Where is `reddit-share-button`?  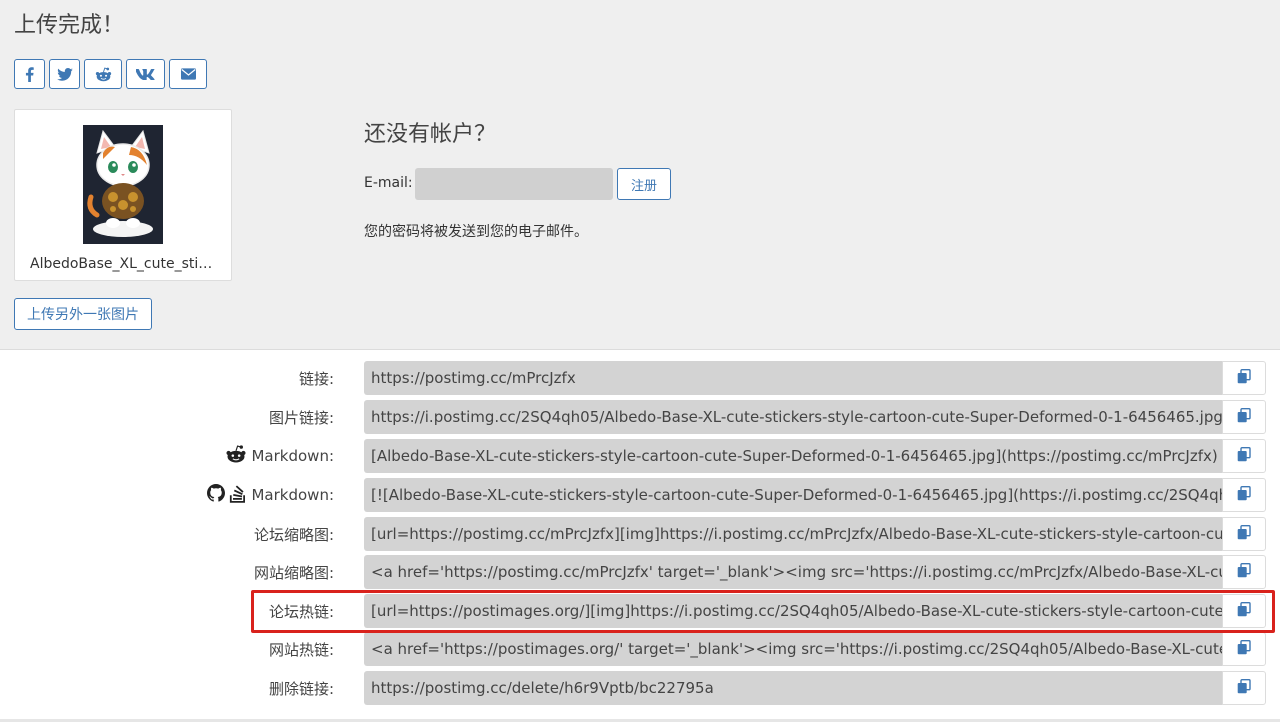
reddit-share-button is located at coordinates (103, 74).